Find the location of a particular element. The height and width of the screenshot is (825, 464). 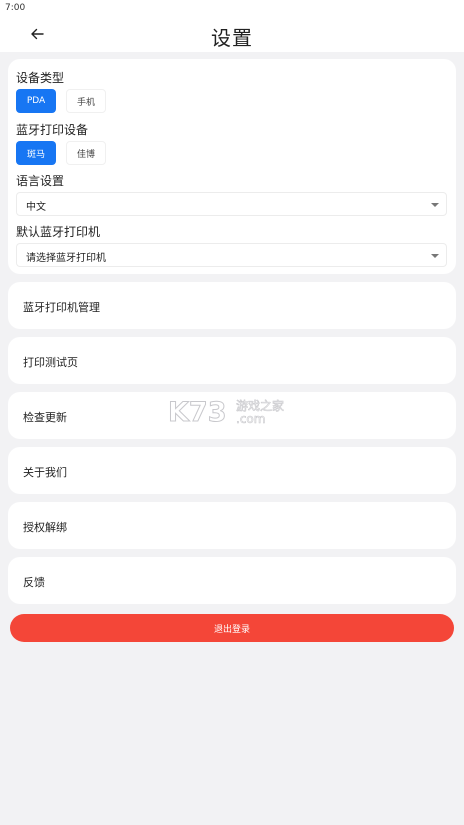

menu-item-label: 蓝牙打印机管理 is located at coordinates (61, 307).